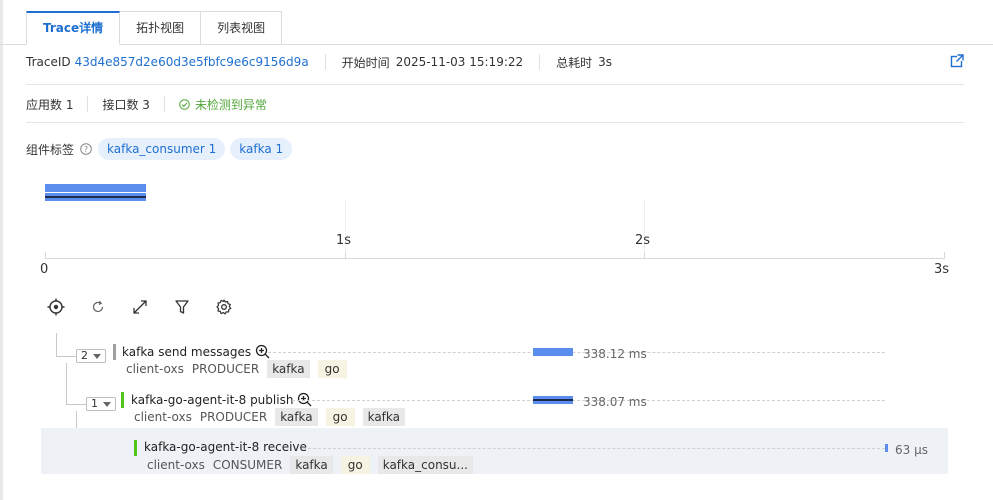 This screenshot has width=993, height=500. I want to click on span-duration: 63 µs, so click(911, 450).